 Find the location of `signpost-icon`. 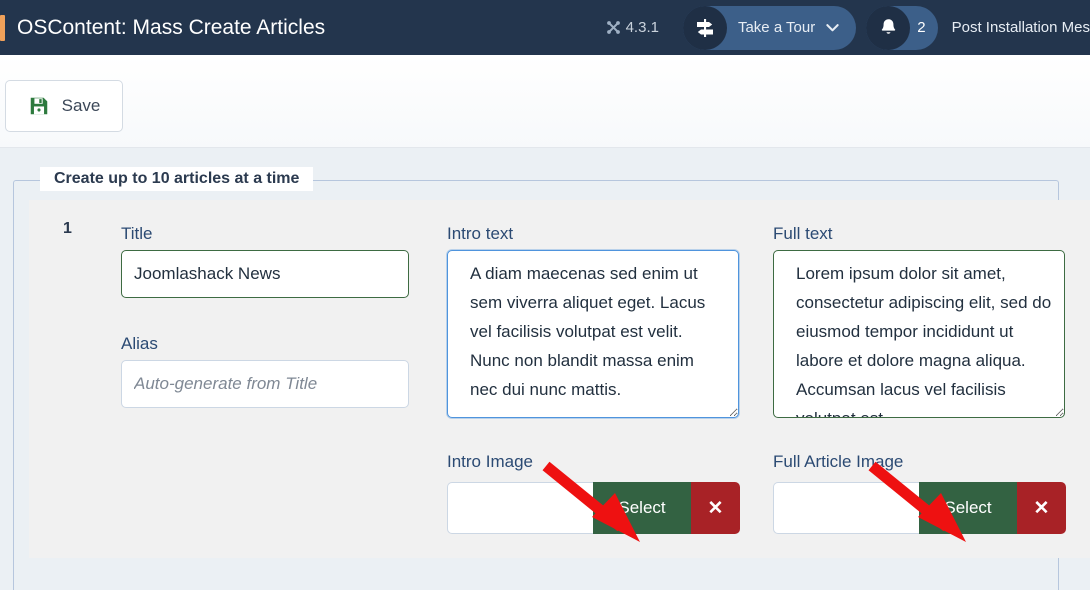

signpost-icon is located at coordinates (704, 27).